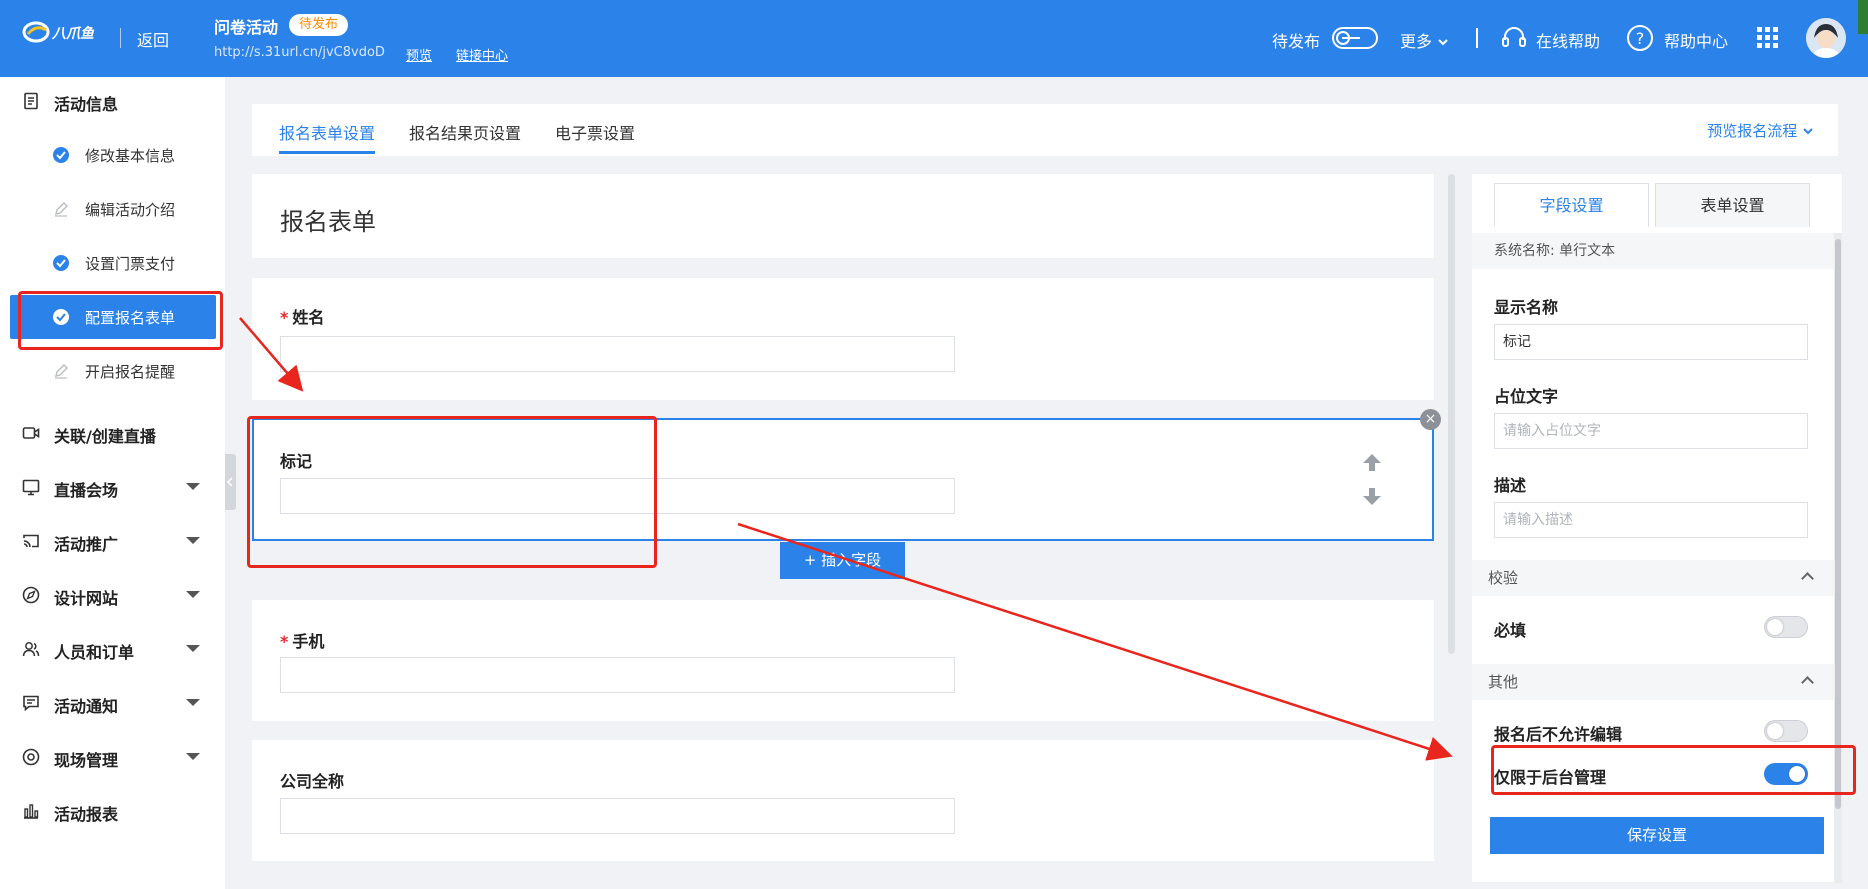  Describe the element at coordinates (617, 816) in the screenshot. I see `company-input` at that location.